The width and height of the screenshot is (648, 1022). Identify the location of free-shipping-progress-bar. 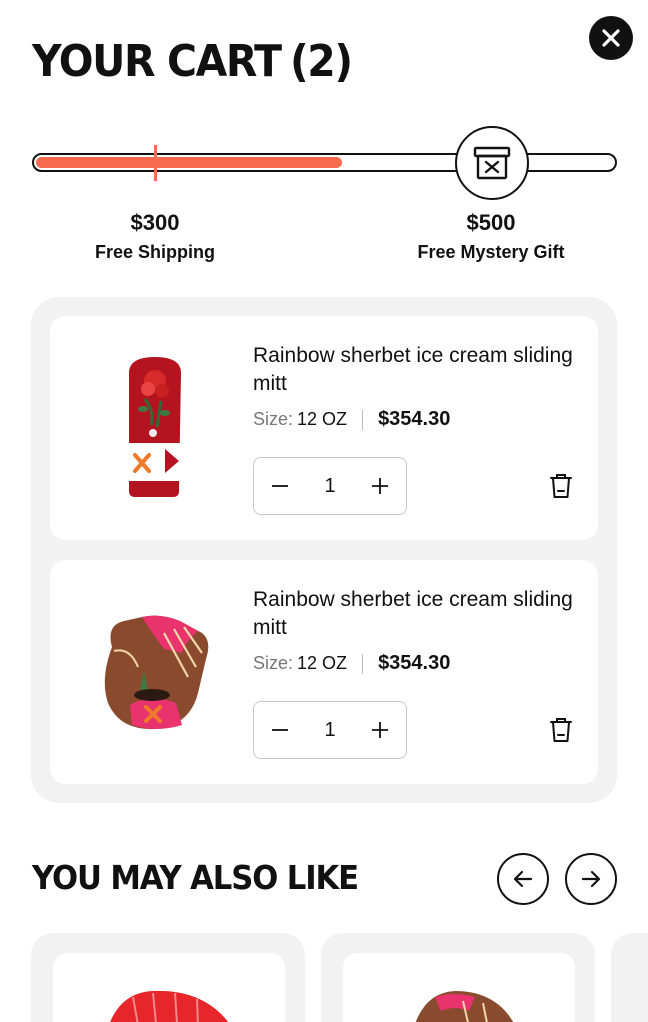
(324, 162).